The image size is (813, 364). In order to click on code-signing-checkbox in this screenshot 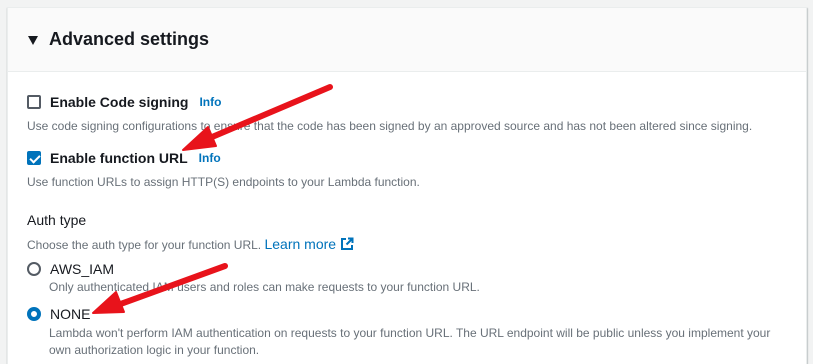, I will do `click(34, 102)`.